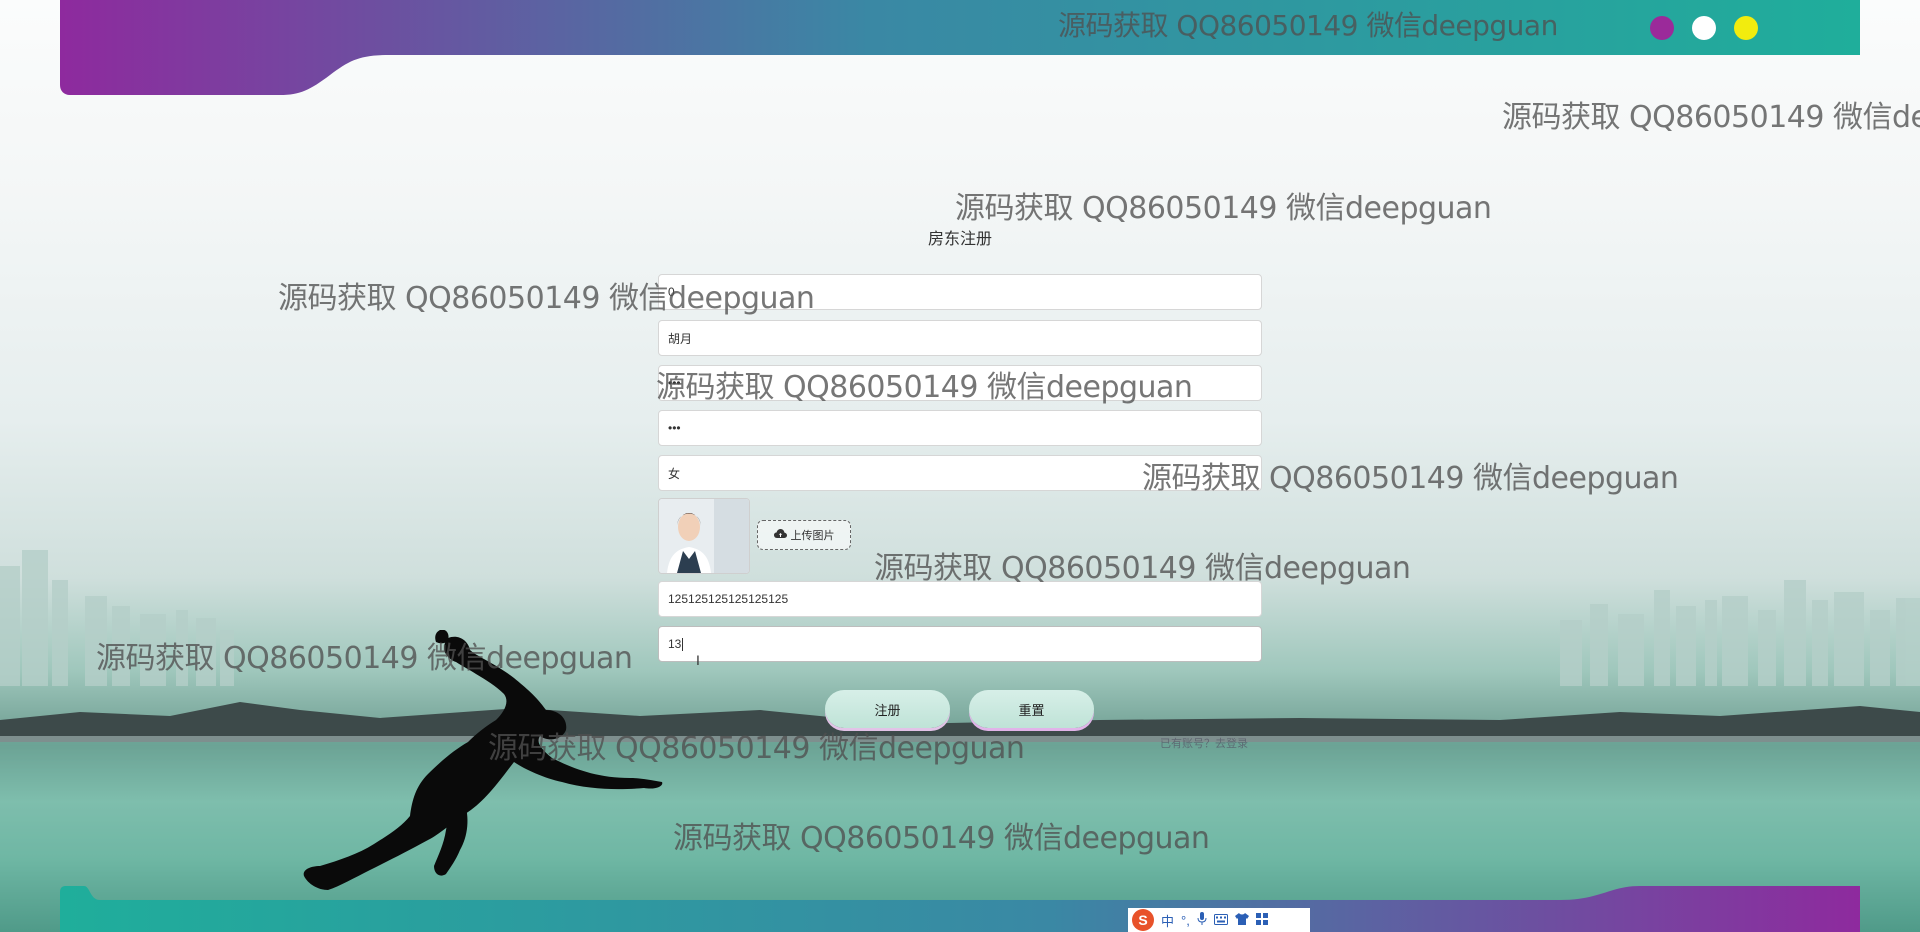 This screenshot has width=1920, height=932. What do you see at coordinates (728, 599) in the screenshot?
I see `id-card-value: 125125125125125125` at bounding box center [728, 599].